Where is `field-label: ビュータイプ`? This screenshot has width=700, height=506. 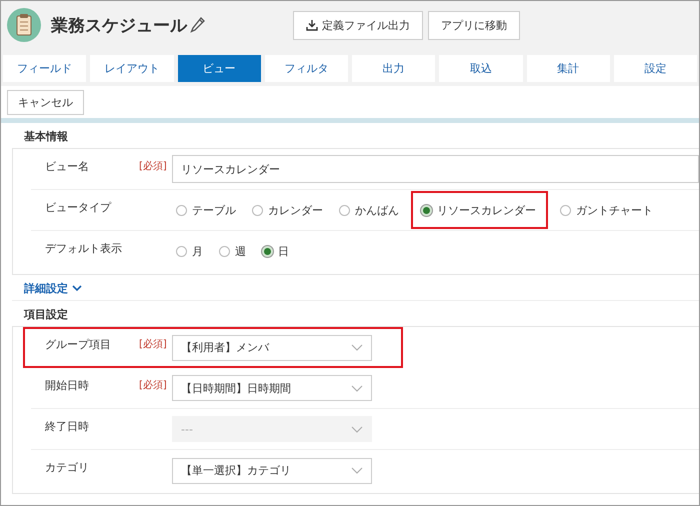 field-label: ビュータイプ is located at coordinates (78, 207).